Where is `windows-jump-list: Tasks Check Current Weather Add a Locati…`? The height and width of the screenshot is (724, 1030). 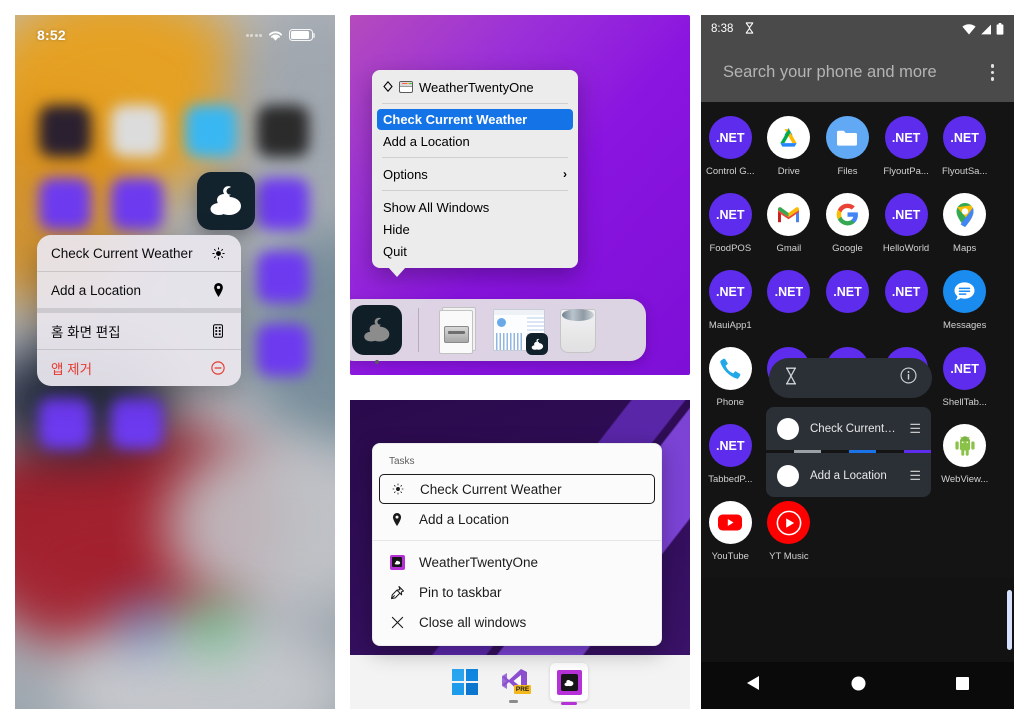
windows-jump-list: Tasks Check Current Weather Add a Locati… is located at coordinates (517, 544).